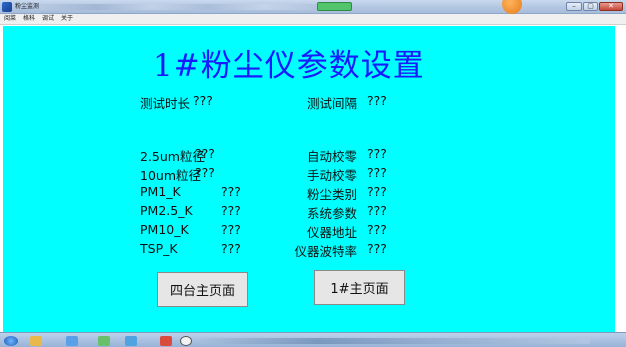 The width and height of the screenshot is (626, 347). What do you see at coordinates (164, 229) in the screenshot?
I see `label-pm10-k: PM10_K` at bounding box center [164, 229].